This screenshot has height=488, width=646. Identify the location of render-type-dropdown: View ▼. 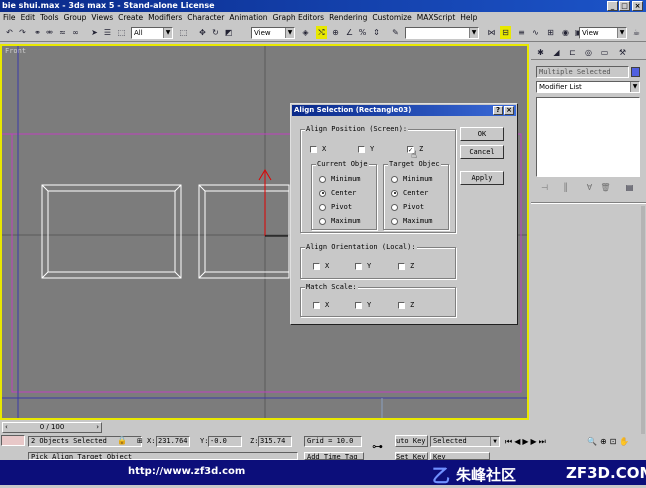
(603, 33).